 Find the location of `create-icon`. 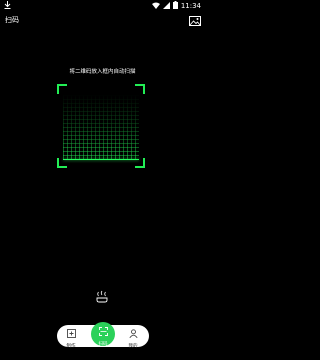

create-icon is located at coordinates (71, 332).